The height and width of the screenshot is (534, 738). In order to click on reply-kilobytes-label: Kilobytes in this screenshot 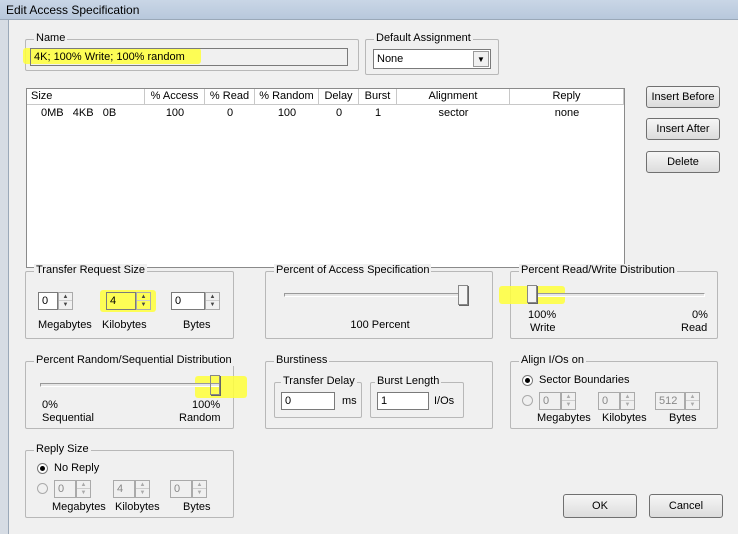, I will do `click(137, 507)`.